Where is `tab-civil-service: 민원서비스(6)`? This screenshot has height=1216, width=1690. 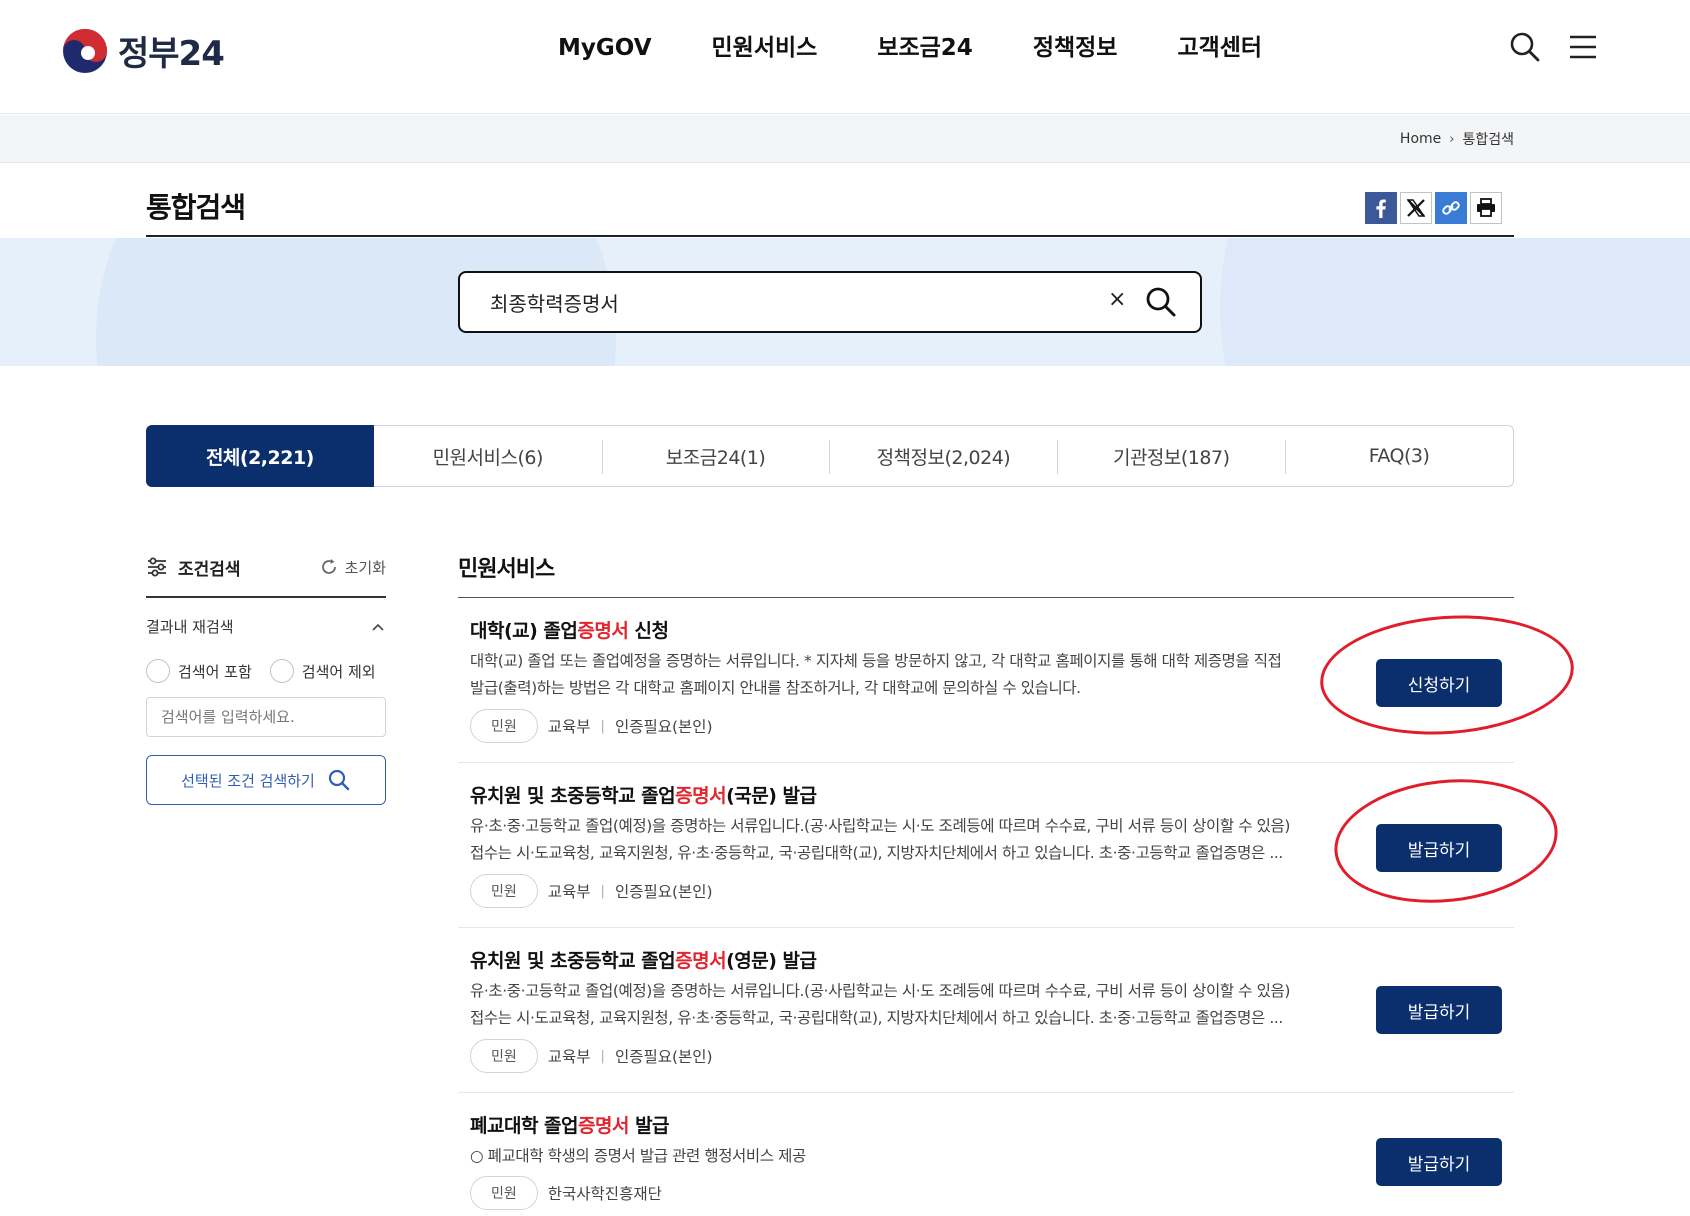 tab-civil-service: 민원서비스(6) is located at coordinates (488, 456).